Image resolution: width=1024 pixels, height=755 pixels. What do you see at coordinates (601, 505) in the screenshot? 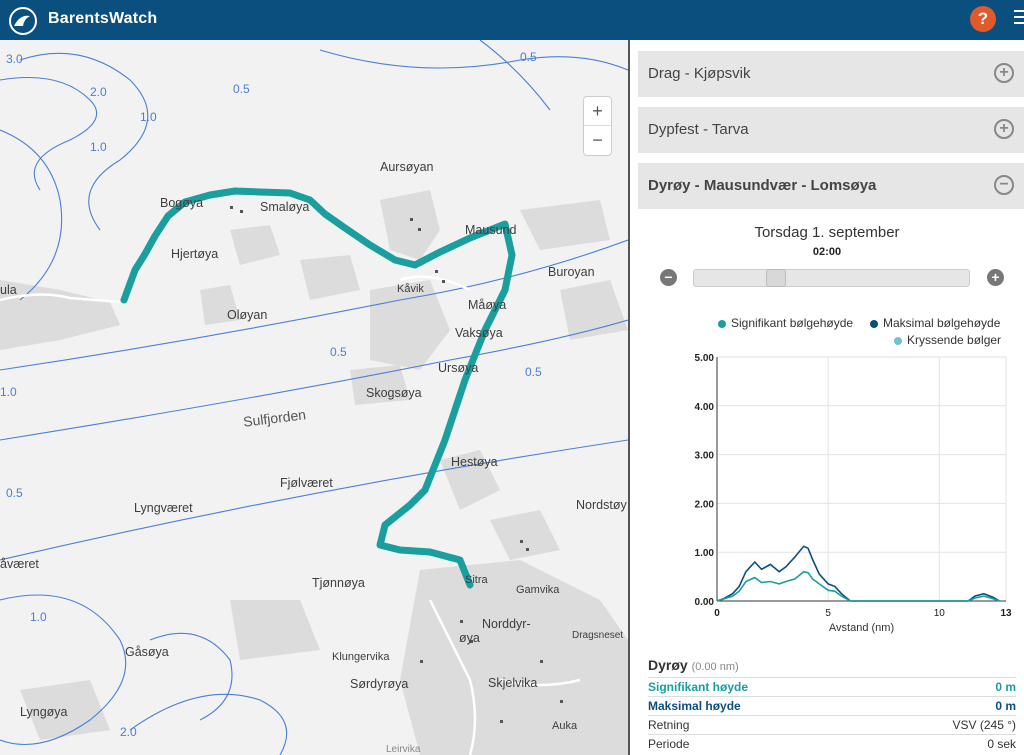
I see `place-label: Nordstøy` at bounding box center [601, 505].